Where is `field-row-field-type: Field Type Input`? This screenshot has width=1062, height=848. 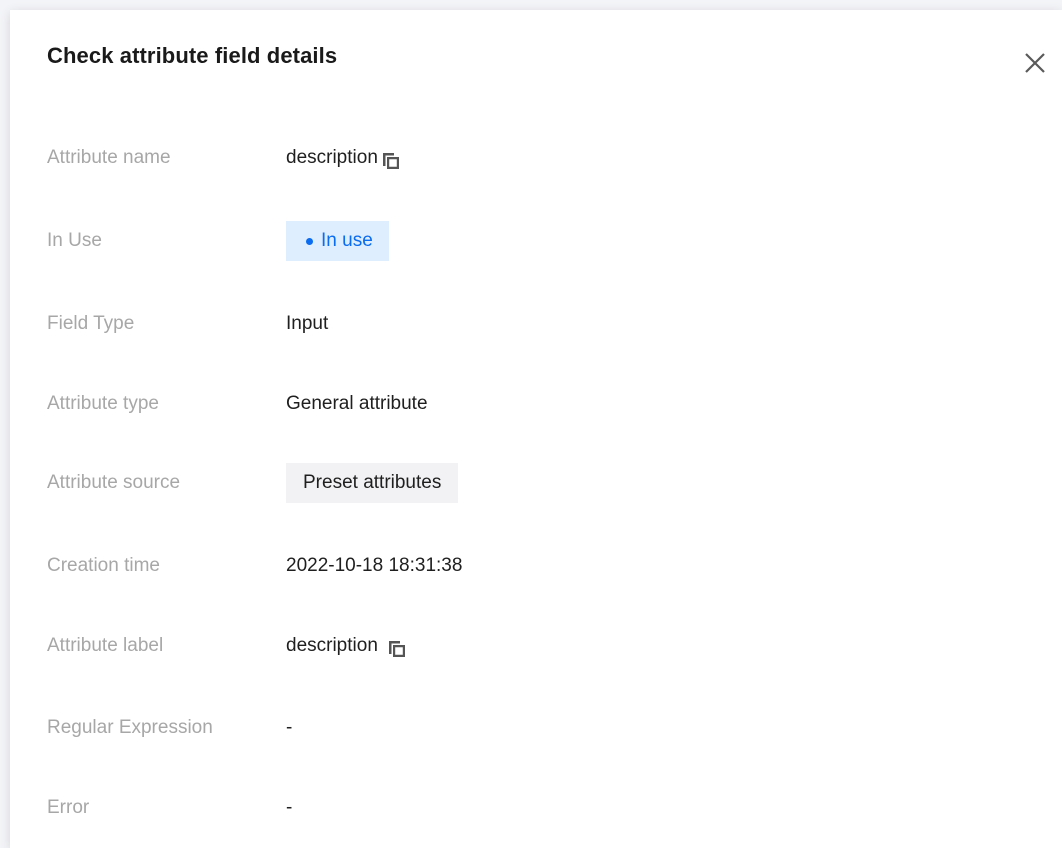
field-row-field-type: Field Type Input is located at coordinates (547, 324).